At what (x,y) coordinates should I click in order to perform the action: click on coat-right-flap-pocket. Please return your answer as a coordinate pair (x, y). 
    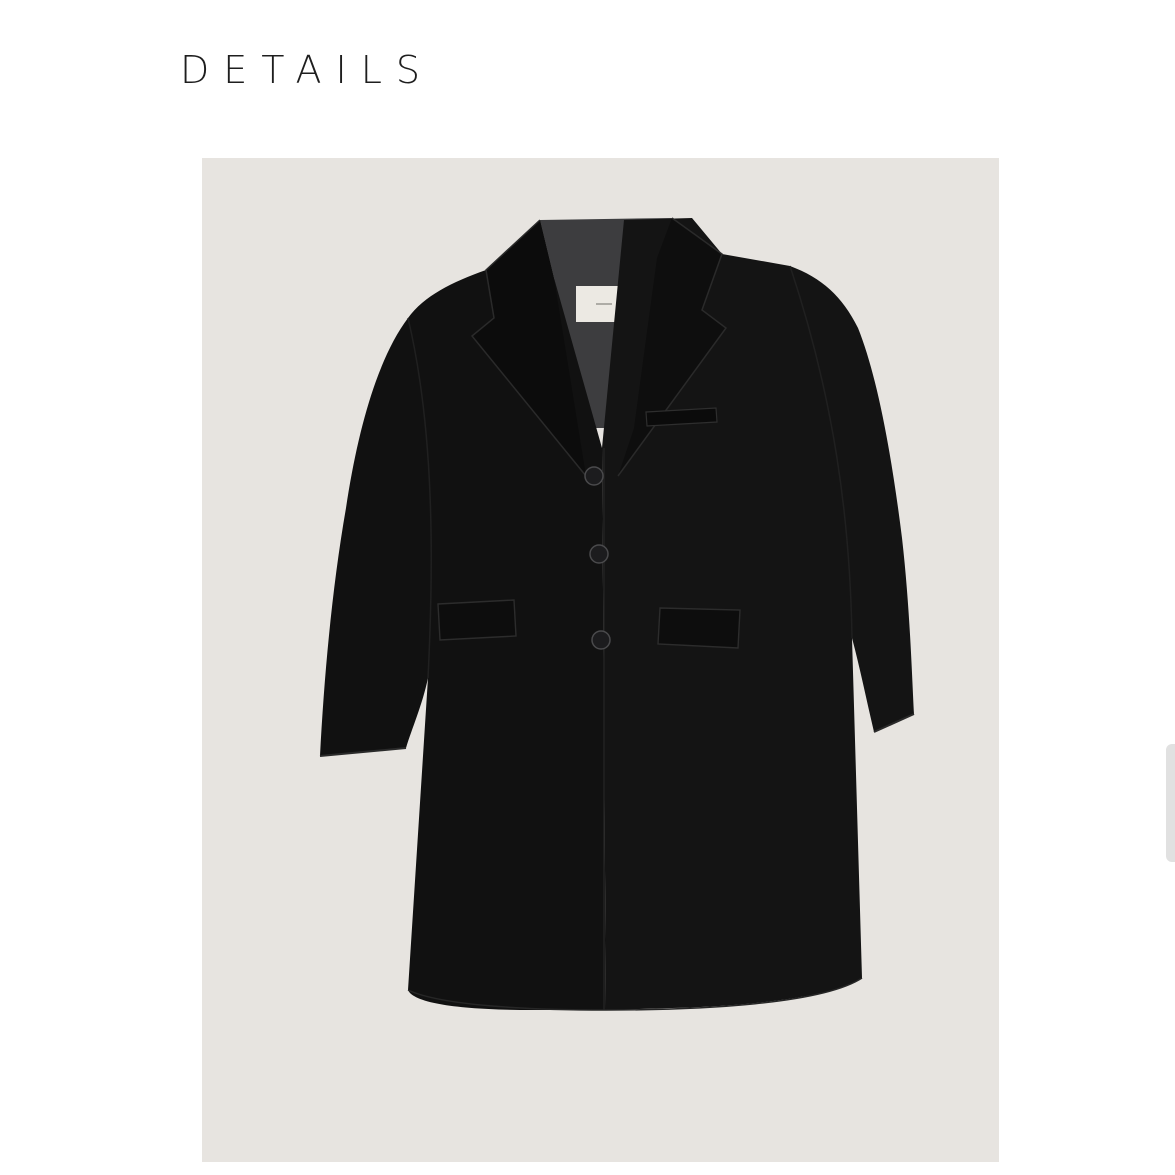
    Looking at the image, I should click on (699, 628).